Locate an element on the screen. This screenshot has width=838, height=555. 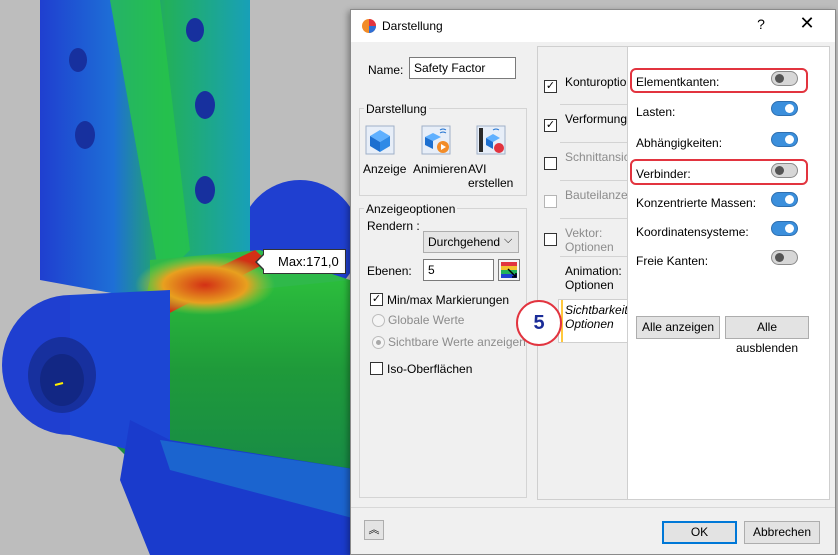
animate-icon is located at coordinates (436, 140).